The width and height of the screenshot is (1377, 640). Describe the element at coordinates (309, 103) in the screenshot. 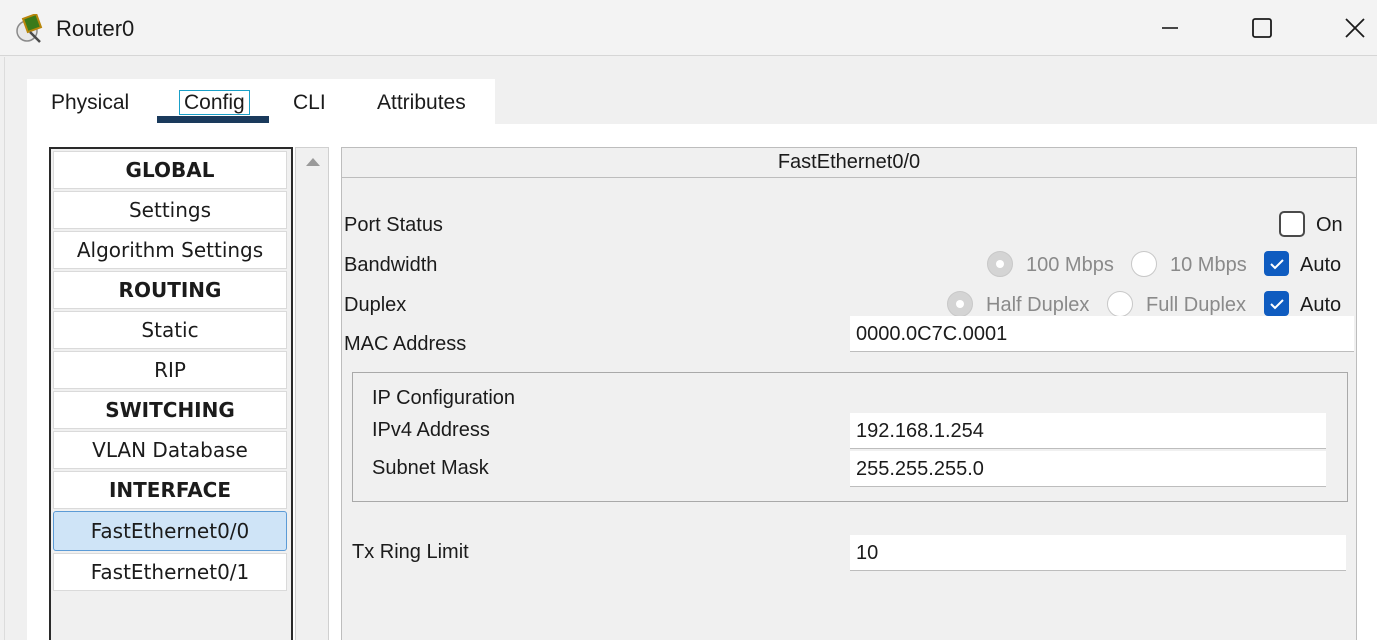

I see `tab-cli: CLI` at that location.